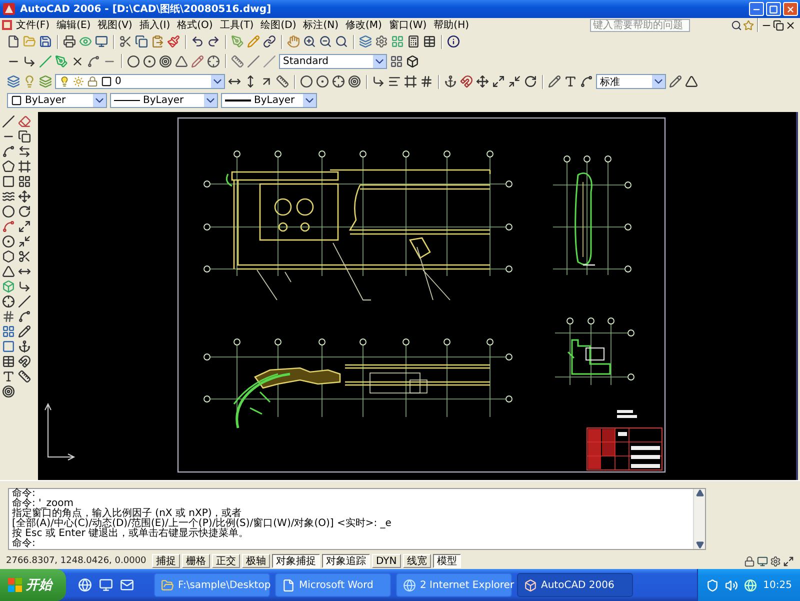 This screenshot has height=601, width=800. Describe the element at coordinates (74, 25) in the screenshot. I see `menu-item: 编辑(E)` at that location.